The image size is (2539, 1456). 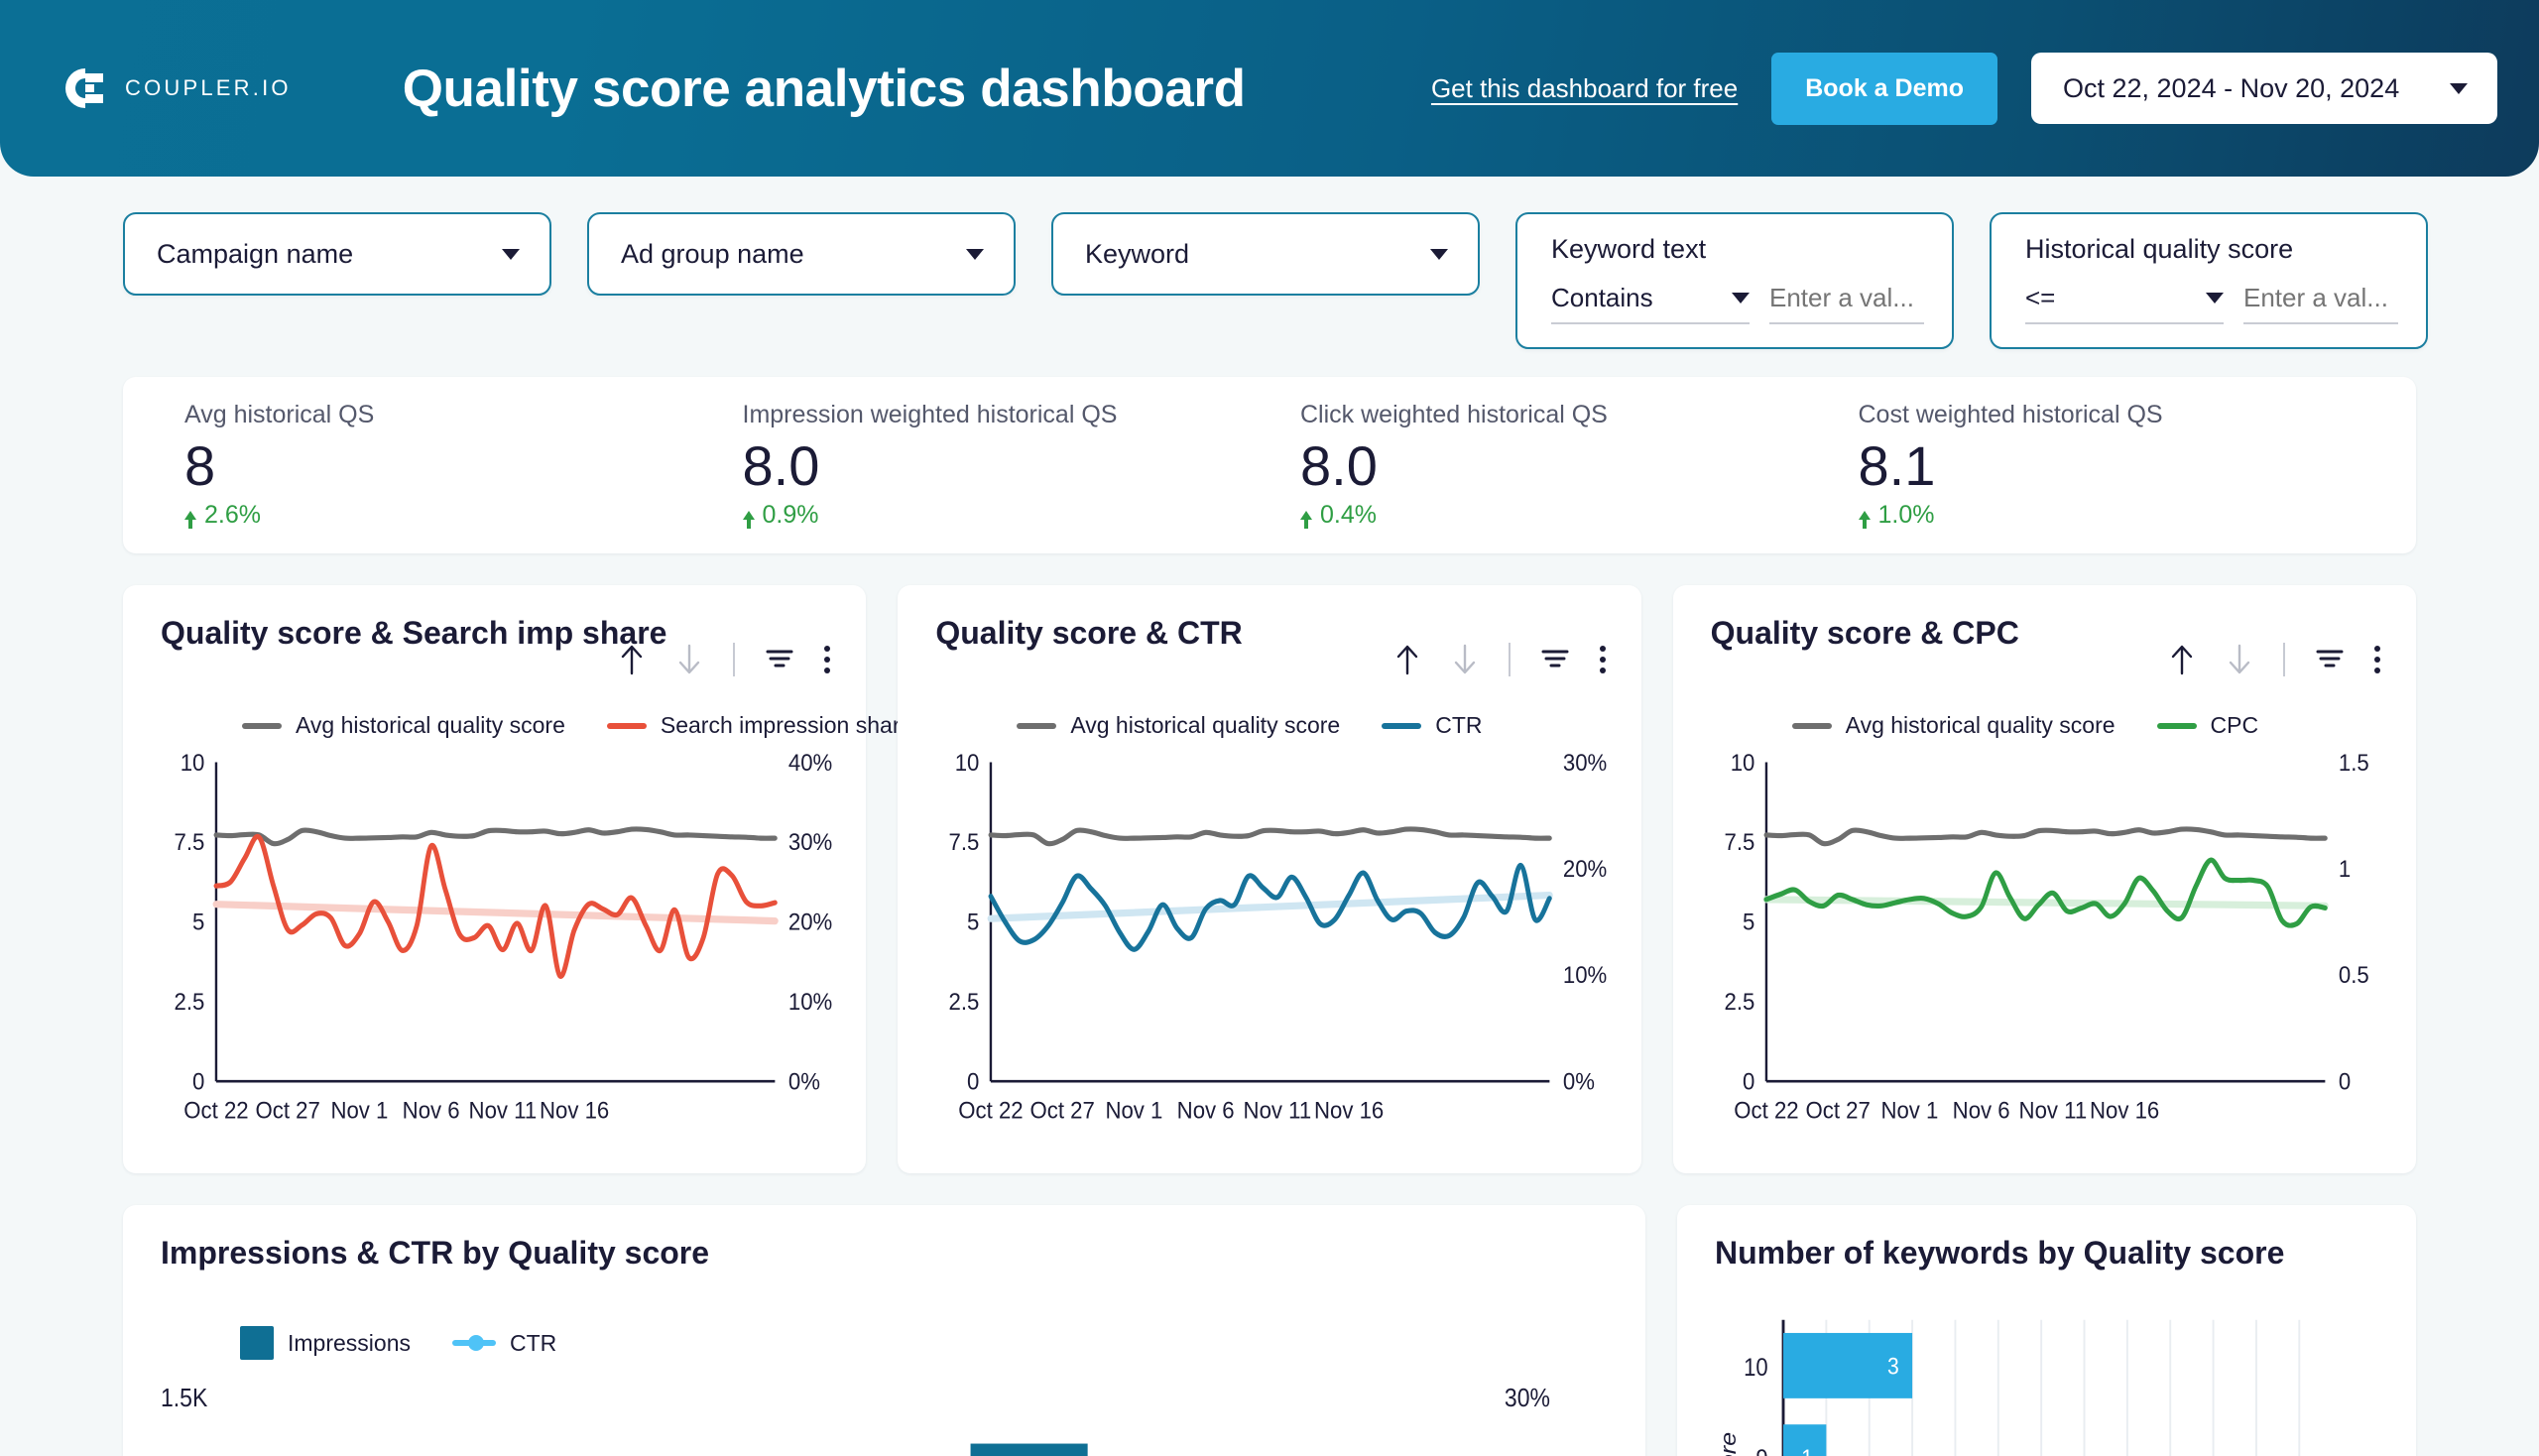 What do you see at coordinates (2321, 303) in the screenshot?
I see `filter-historical-qs-input` at bounding box center [2321, 303].